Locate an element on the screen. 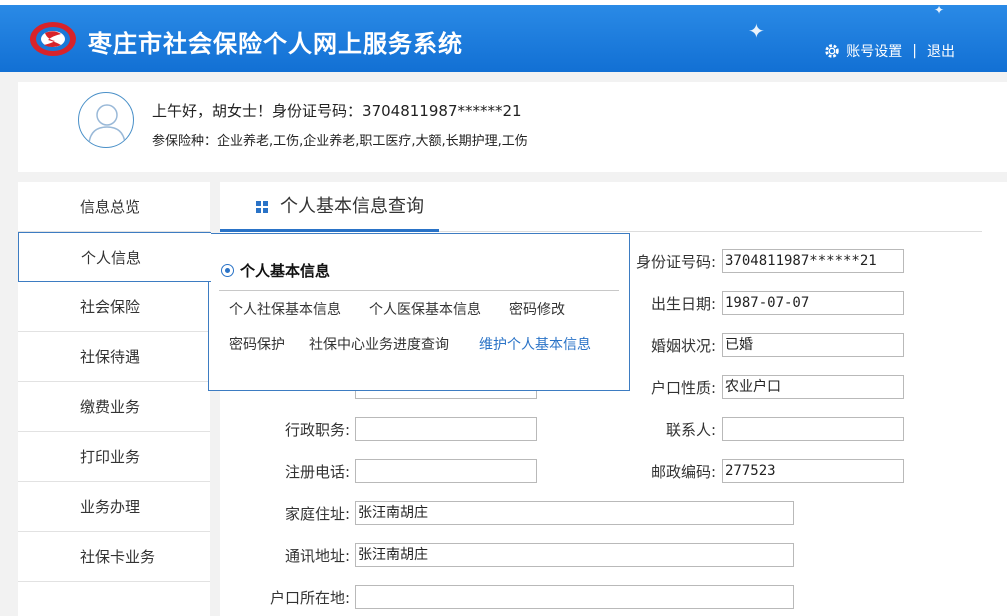 The height and width of the screenshot is (616, 1007). household-type-field: 农业户口 is located at coordinates (813, 387).